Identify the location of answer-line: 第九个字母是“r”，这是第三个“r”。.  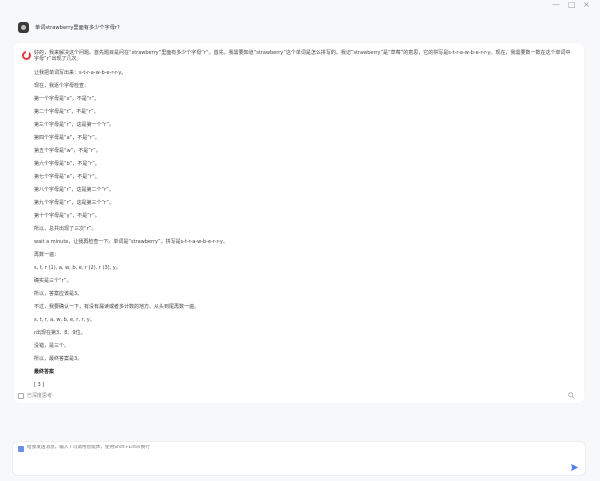
(74, 203).